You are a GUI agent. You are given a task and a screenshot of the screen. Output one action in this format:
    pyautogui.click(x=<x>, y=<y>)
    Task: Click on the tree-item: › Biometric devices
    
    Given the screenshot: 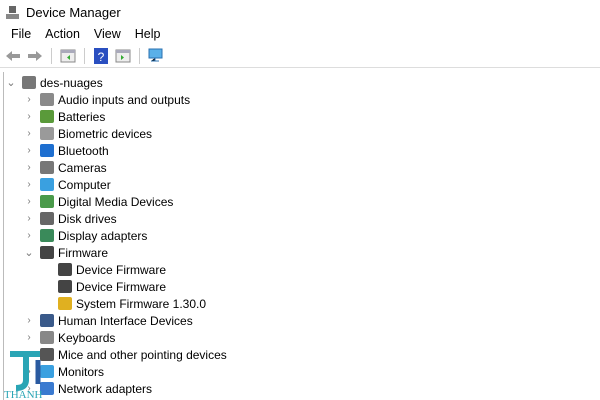 What is the action you would take?
    pyautogui.click(x=88, y=133)
    